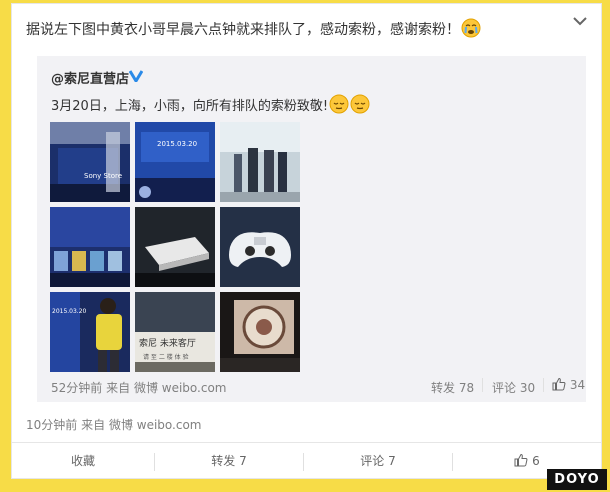  I want to click on post-source: 微博 weibo.com, so click(155, 425).